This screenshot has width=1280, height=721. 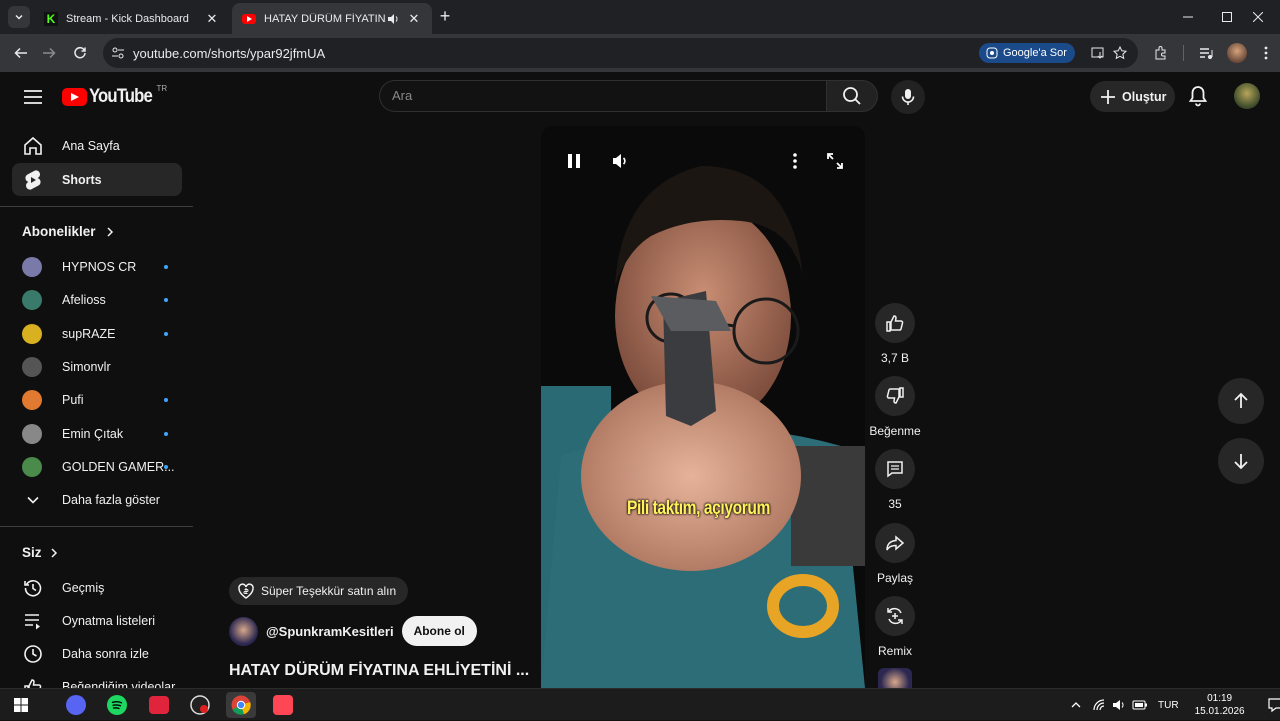 What do you see at coordinates (640, 704) in the screenshot?
I see `taskbar: TUR 01:19 15.01.2026` at bounding box center [640, 704].